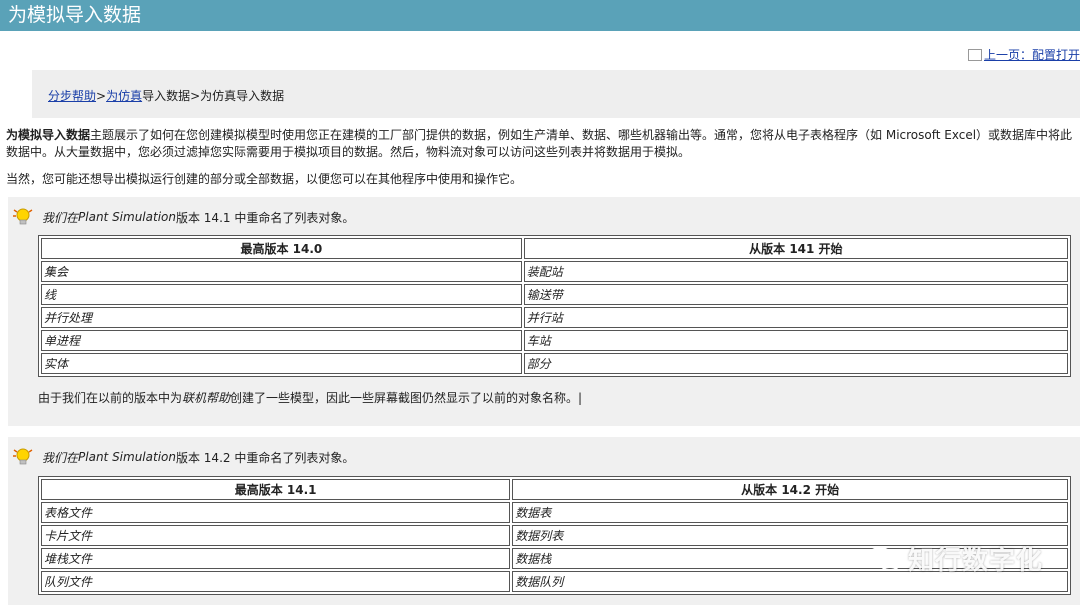 Image resolution: width=1080 pixels, height=605 pixels. What do you see at coordinates (206, 398) in the screenshot?
I see `footnote-italic: 联机帮助` at bounding box center [206, 398].